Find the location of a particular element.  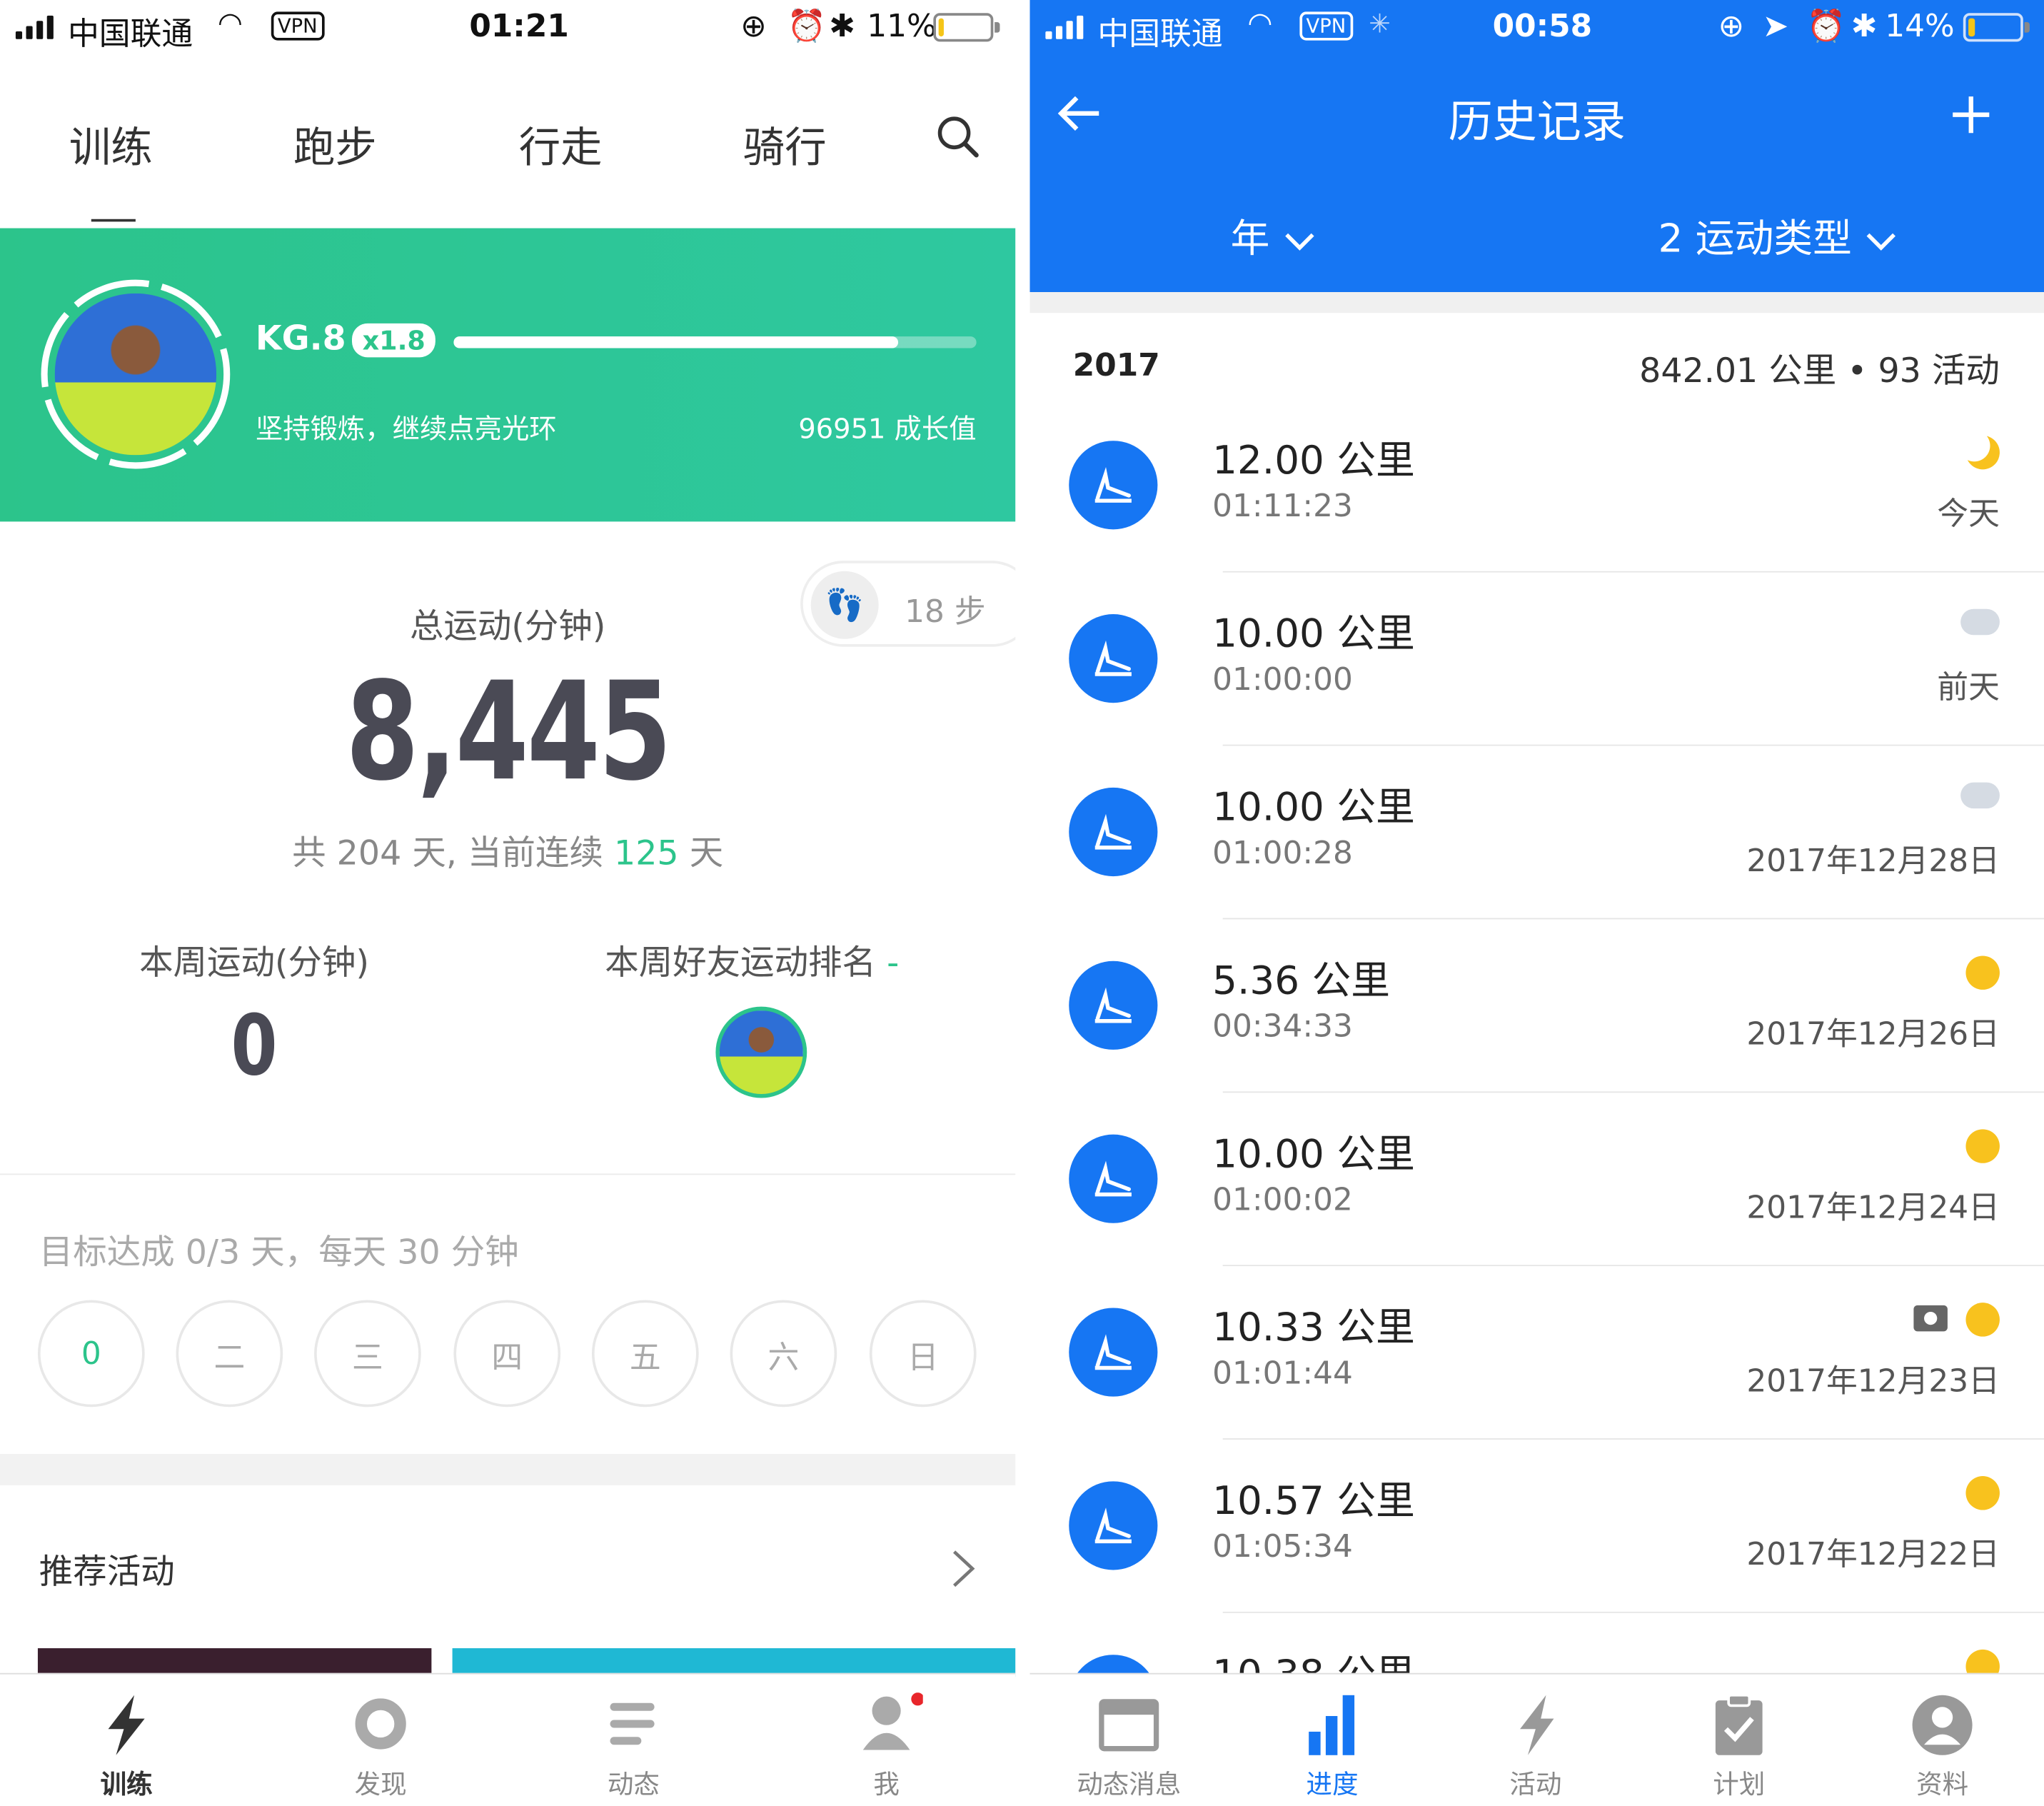

chevron-right-icon is located at coordinates (962, 1569).